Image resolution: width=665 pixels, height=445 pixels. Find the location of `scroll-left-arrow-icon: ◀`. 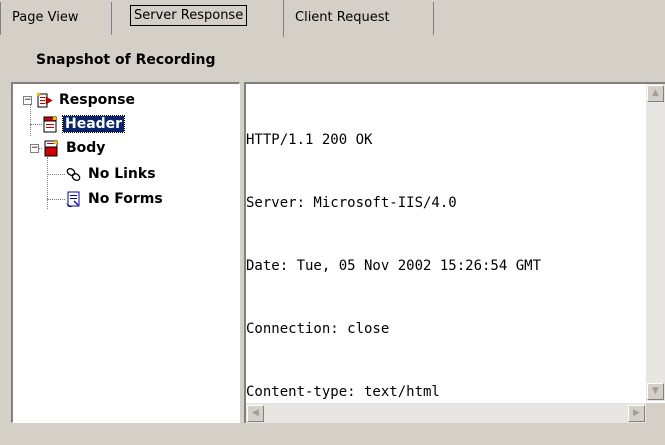

scroll-left-arrow-icon: ◀ is located at coordinates (255, 413).